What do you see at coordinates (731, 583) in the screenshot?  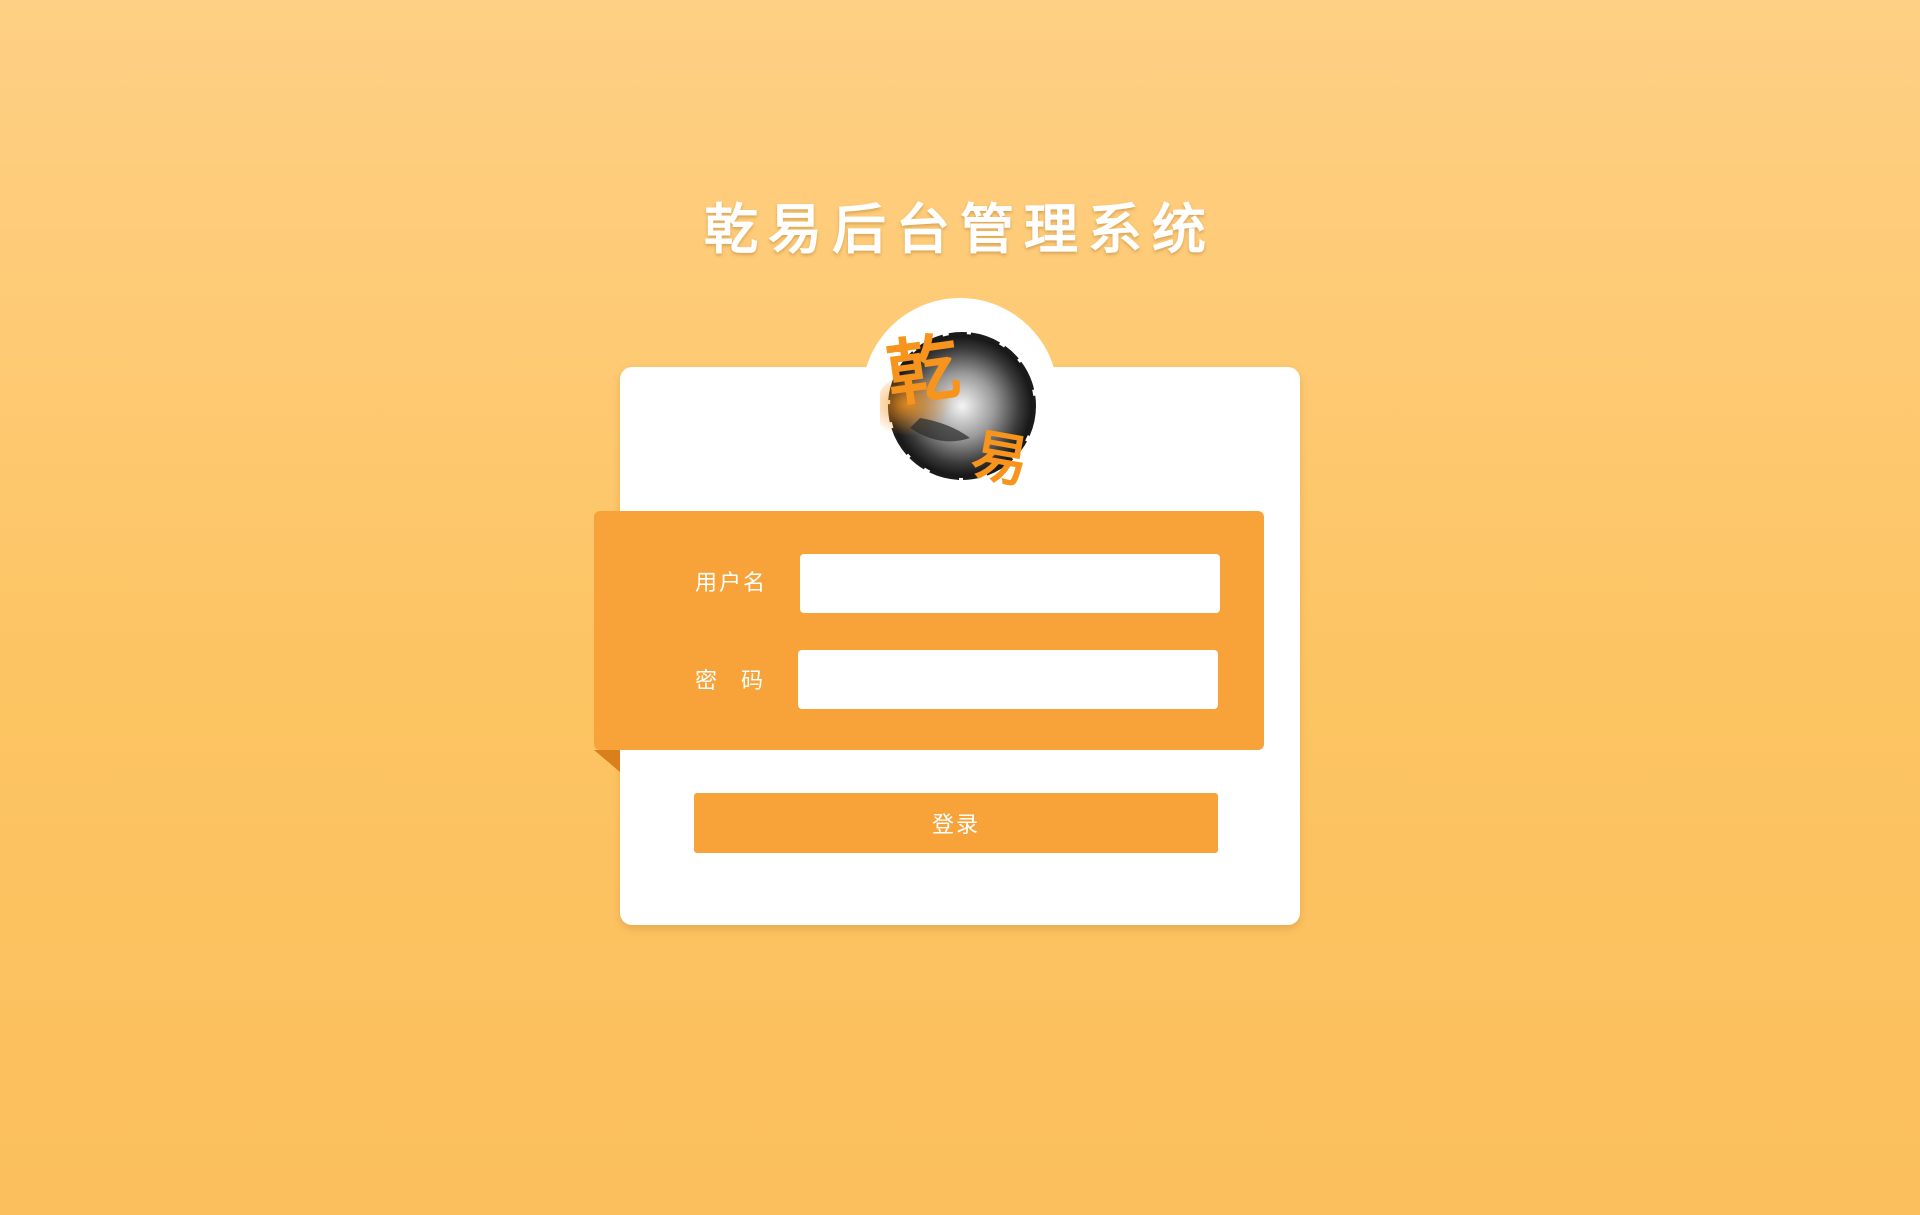 I see `username-label: 用户名` at bounding box center [731, 583].